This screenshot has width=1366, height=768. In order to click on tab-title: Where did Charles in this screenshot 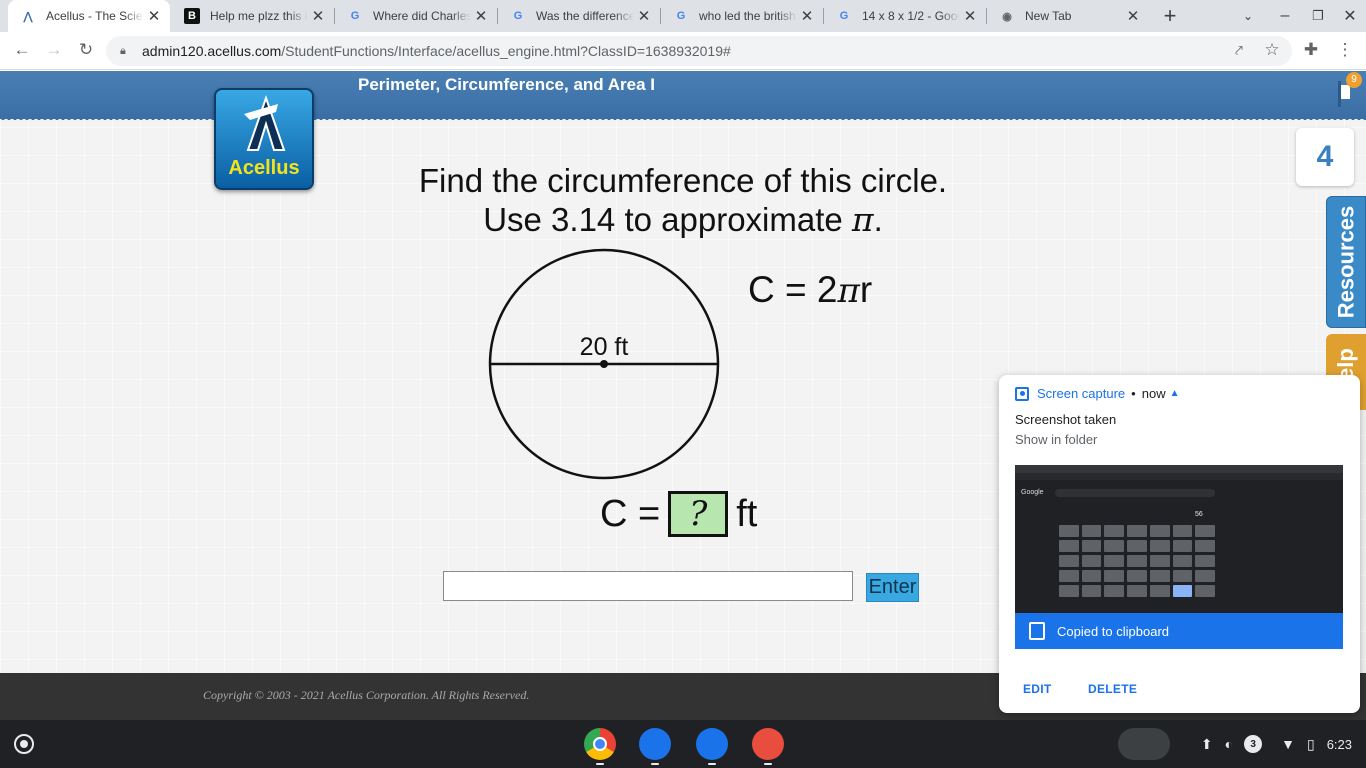, I will do `click(422, 16)`.